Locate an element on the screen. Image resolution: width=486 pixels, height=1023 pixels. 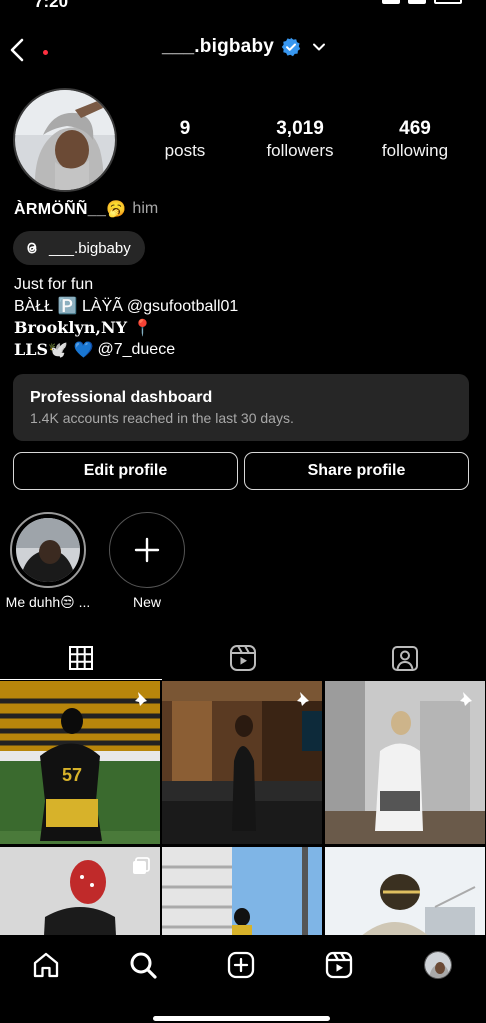
tab-reels is located at coordinates (243, 658).